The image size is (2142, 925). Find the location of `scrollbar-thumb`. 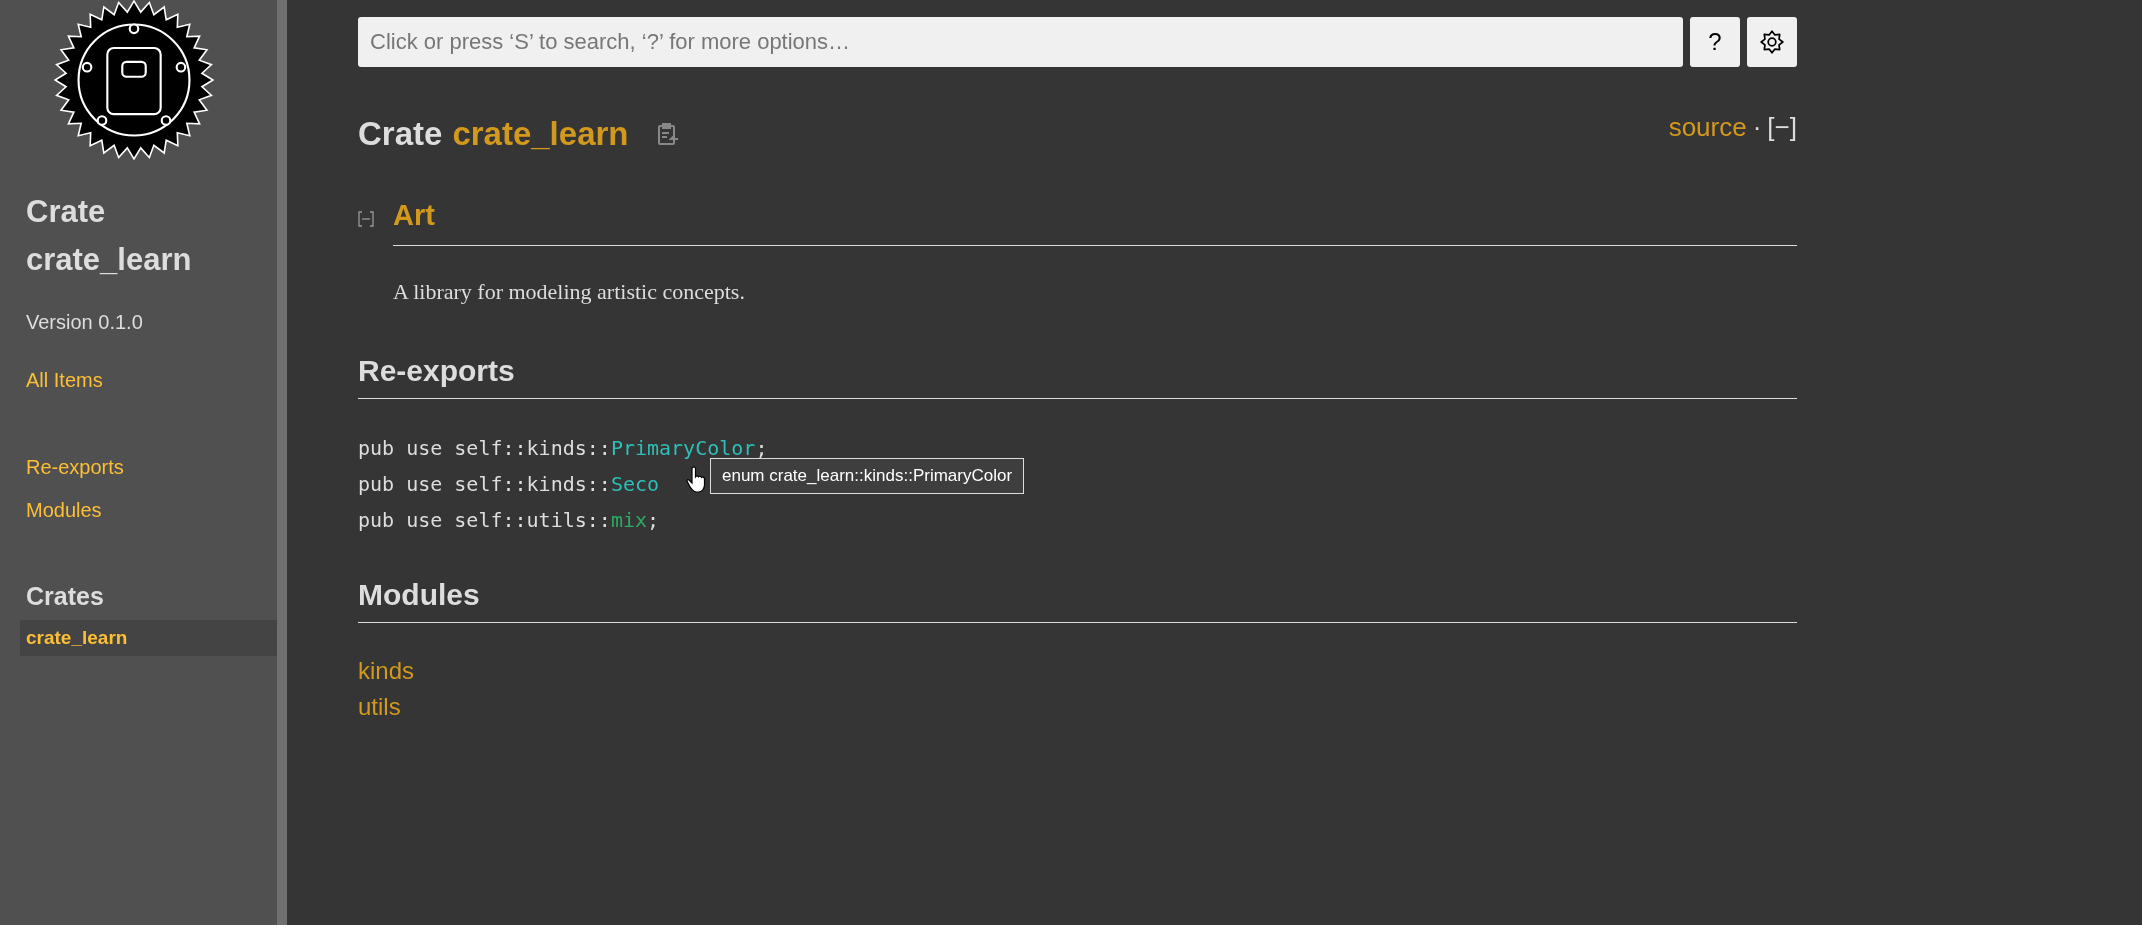

scrollbar-thumb is located at coordinates (282, 462).